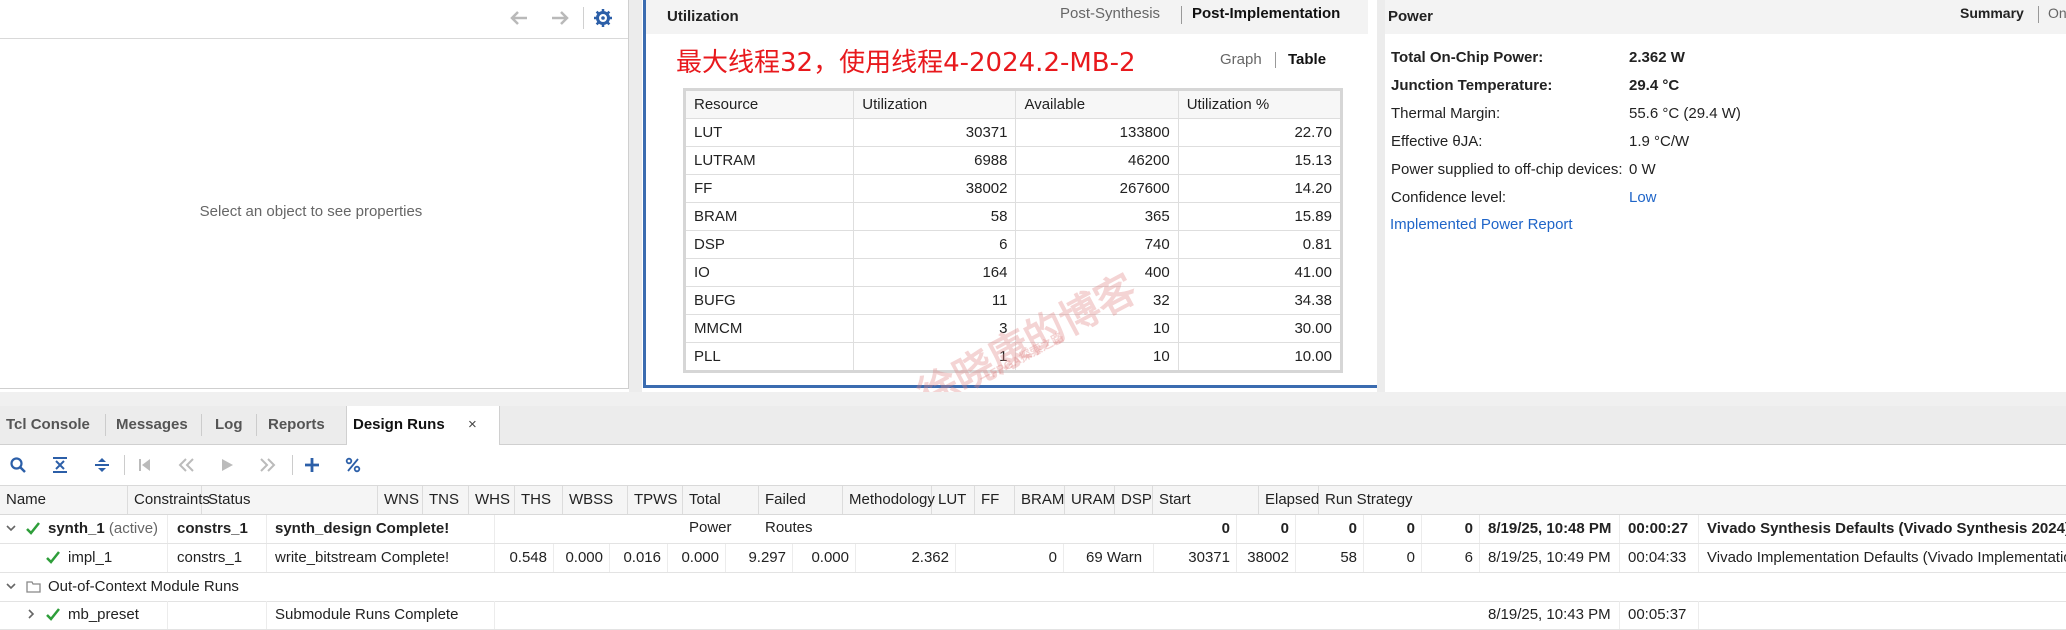 This screenshot has height=630, width=2066. I want to click on run-uram: 0, so click(1394, 558).